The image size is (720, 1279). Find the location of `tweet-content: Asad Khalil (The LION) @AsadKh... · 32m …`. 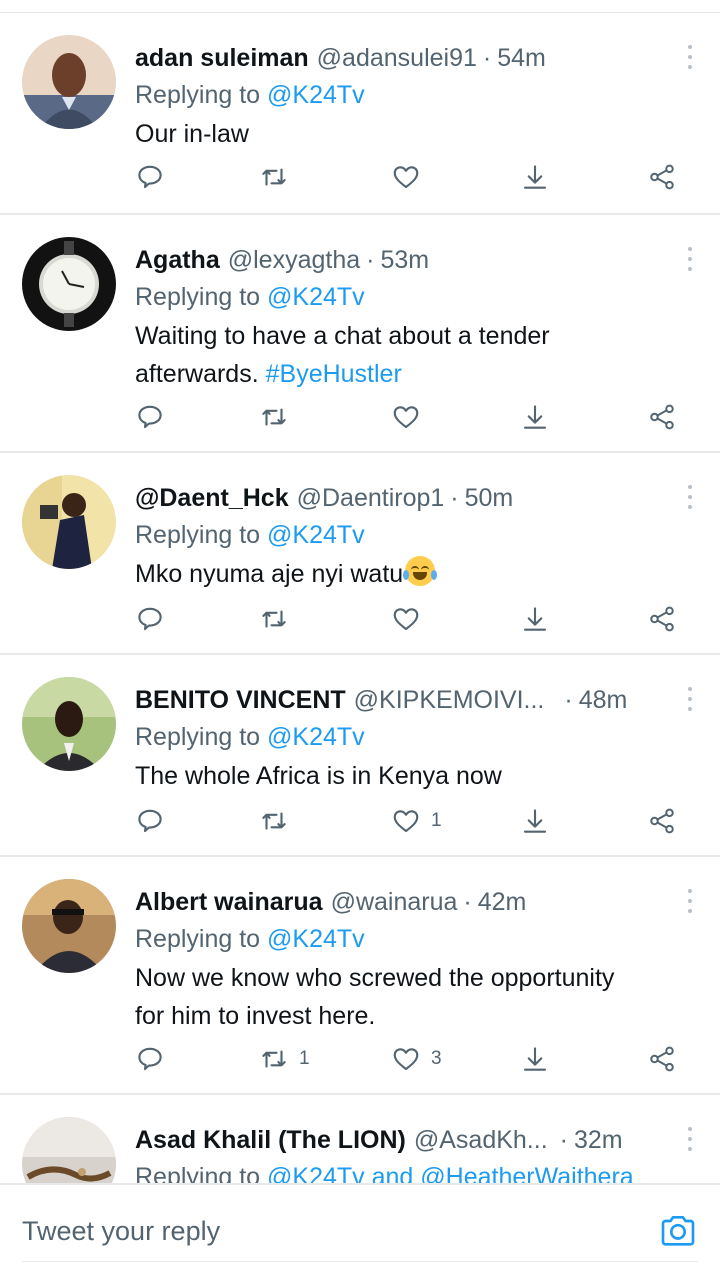

tweet-content: Asad Khalil (The LION) @AsadKh... · 32m … is located at coordinates (407, 1153).